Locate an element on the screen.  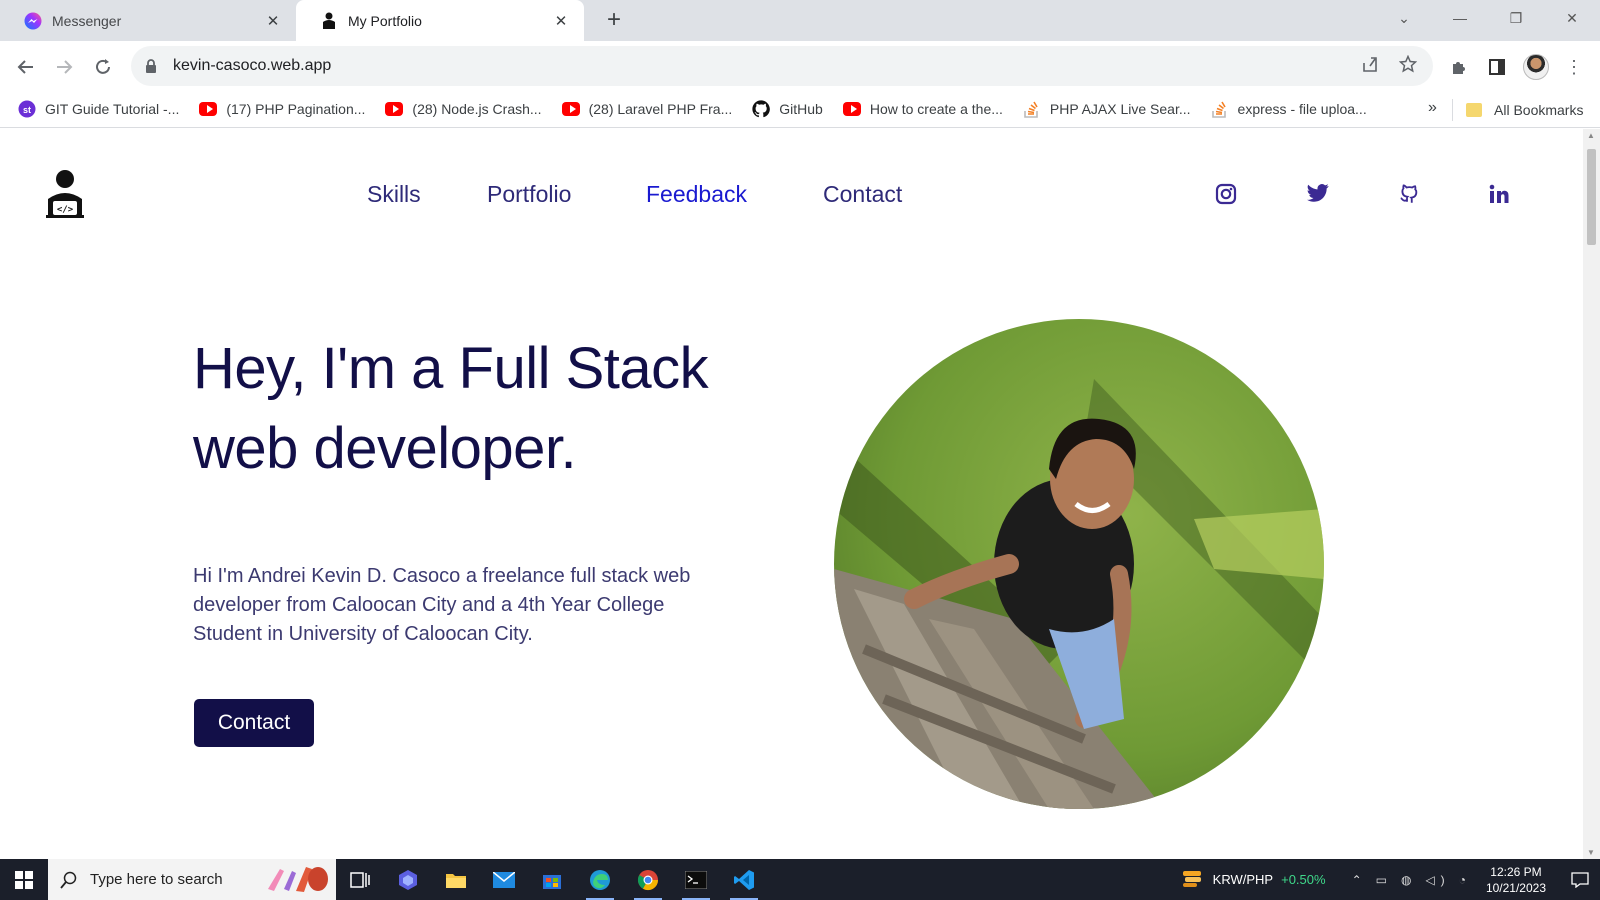
tab-title: My Portfolio is located at coordinates (385, 20).